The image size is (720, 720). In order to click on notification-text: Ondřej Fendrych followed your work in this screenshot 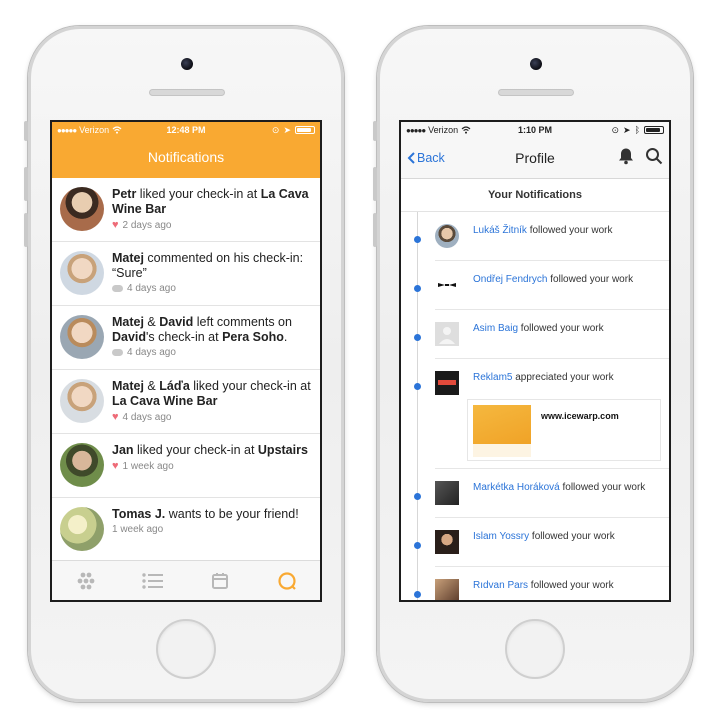, I will do `click(553, 279)`.